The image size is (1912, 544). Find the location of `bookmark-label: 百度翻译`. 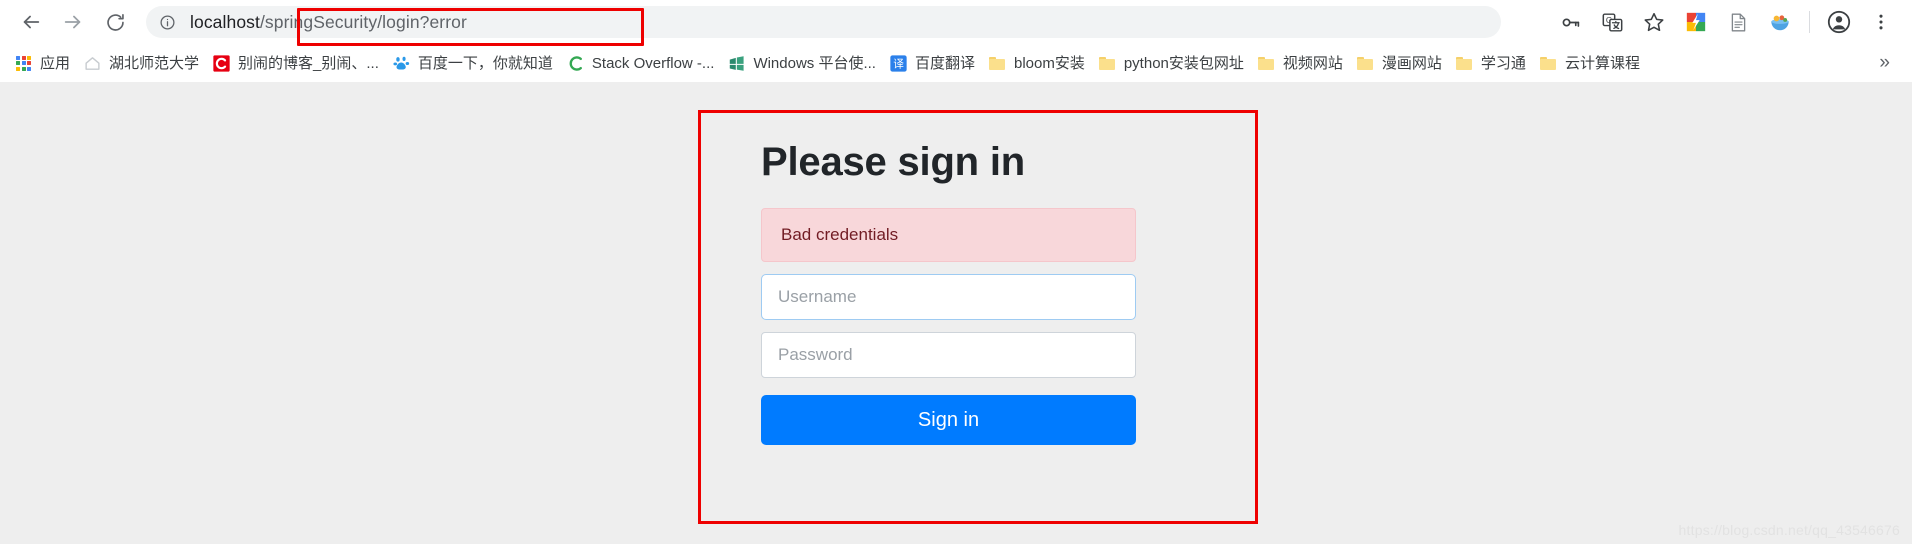

bookmark-label: 百度翻译 is located at coordinates (944, 63).